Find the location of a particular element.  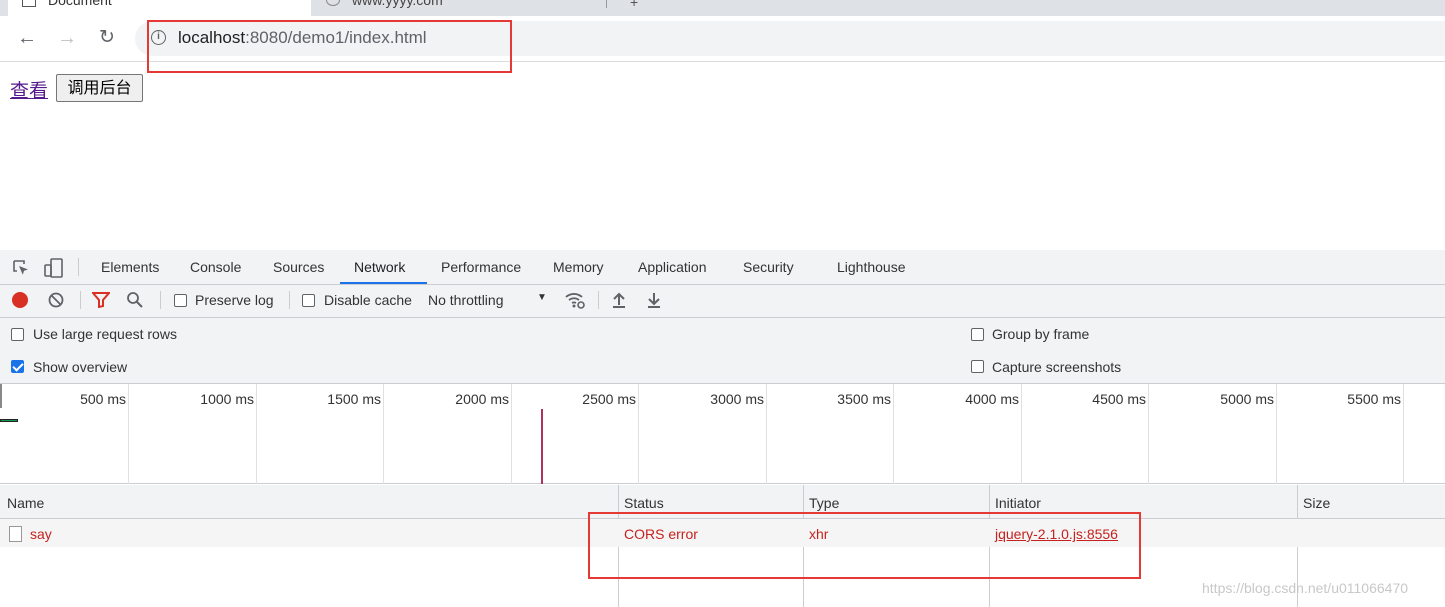

overview-tick-label: 1000 ms is located at coordinates (227, 399).